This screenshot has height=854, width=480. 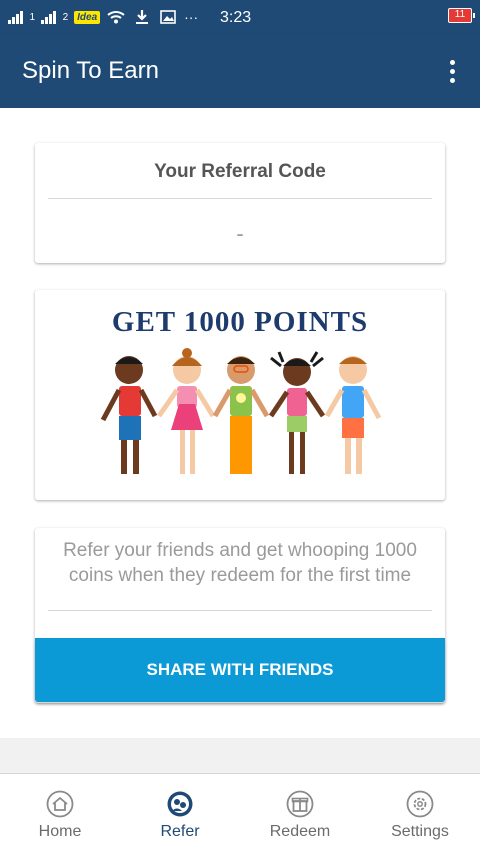 What do you see at coordinates (142, 17) in the screenshot?
I see `download-icon` at bounding box center [142, 17].